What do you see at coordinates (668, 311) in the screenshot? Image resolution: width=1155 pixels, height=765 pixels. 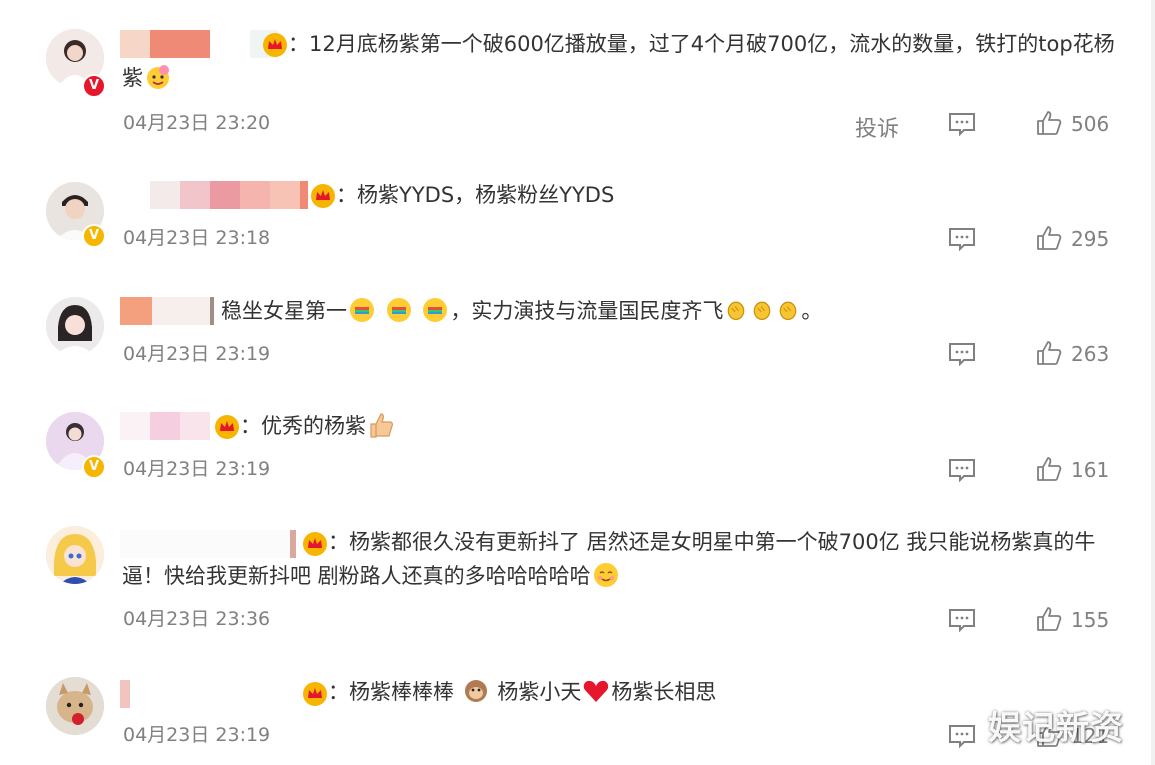 I see `comment-text: 稳坐女星第一 ，实力演技与流量国民度齐飞。` at bounding box center [668, 311].